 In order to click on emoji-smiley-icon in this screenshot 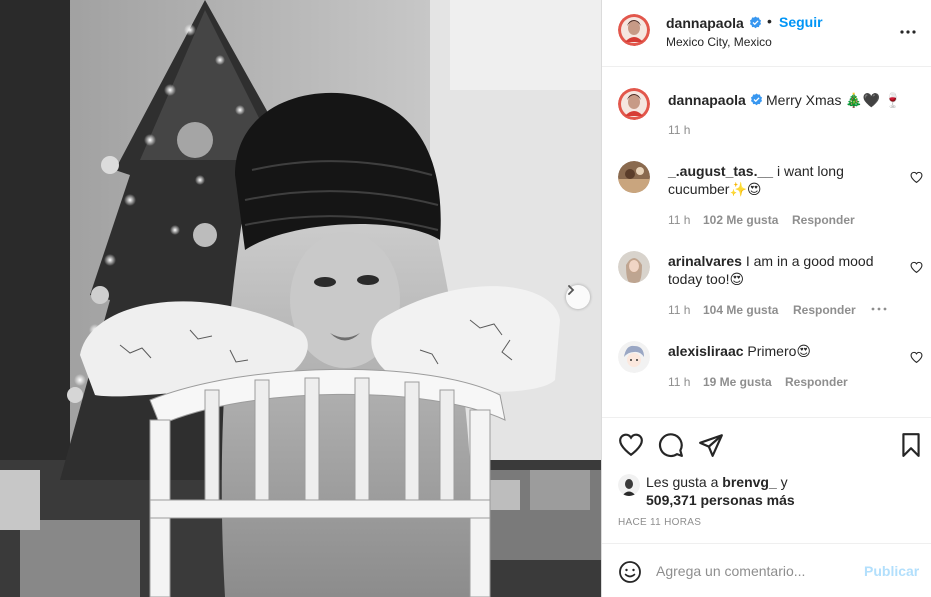, I will do `click(630, 572)`.